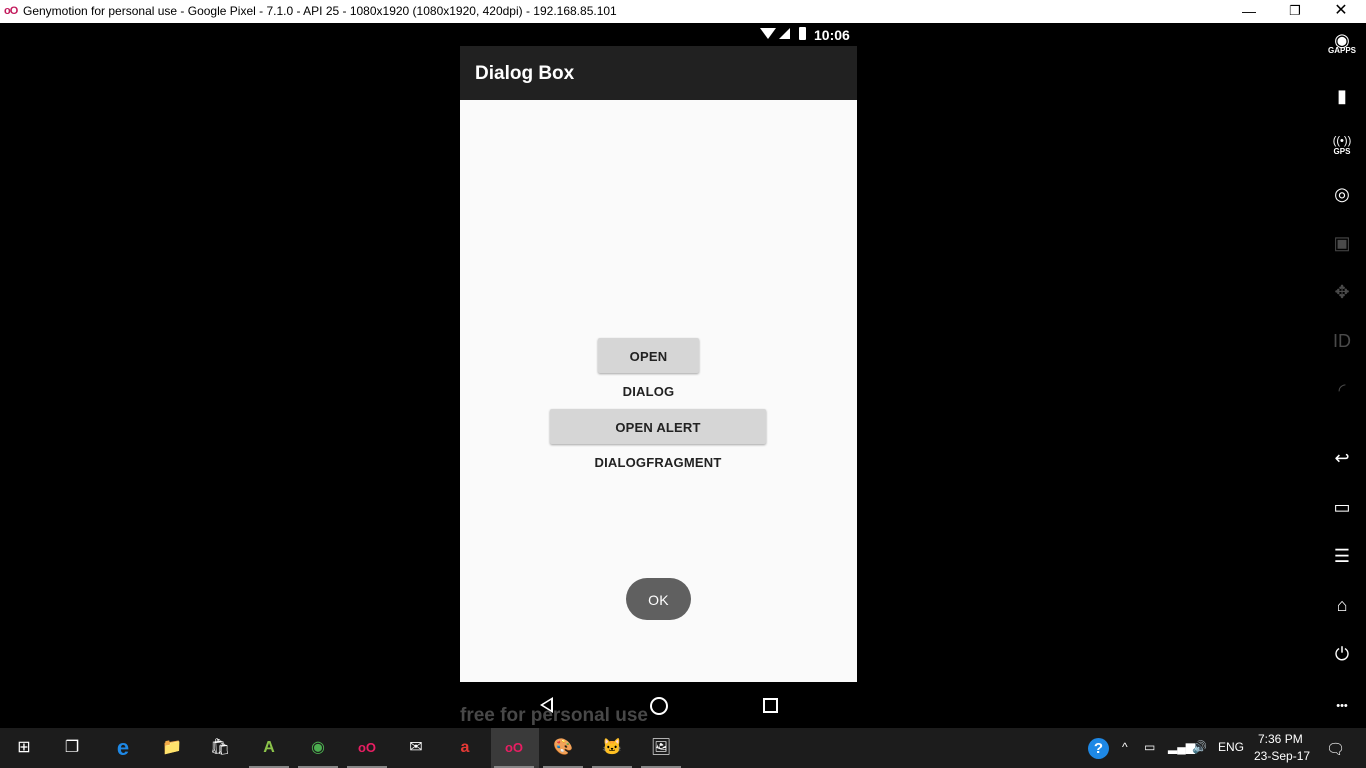 This screenshot has height=768, width=1366. Describe the element at coordinates (465, 748) in the screenshot. I see `airtel-icon: a` at that location.